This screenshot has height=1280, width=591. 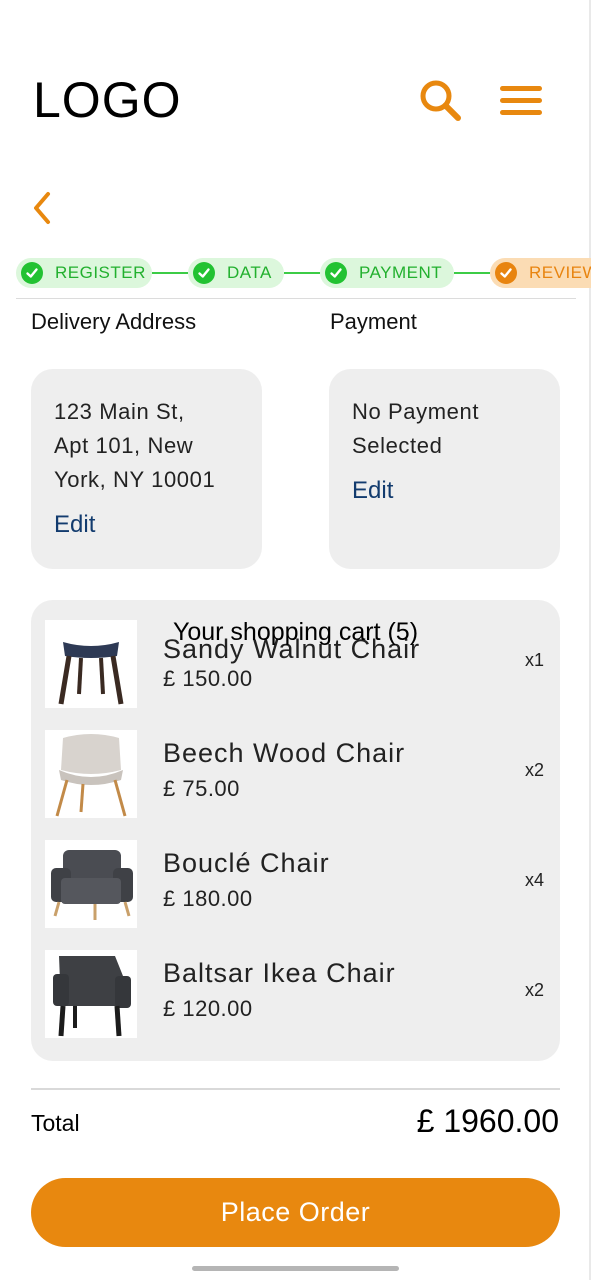 What do you see at coordinates (284, 753) in the screenshot?
I see `item-name: Beech Wood Chair` at bounding box center [284, 753].